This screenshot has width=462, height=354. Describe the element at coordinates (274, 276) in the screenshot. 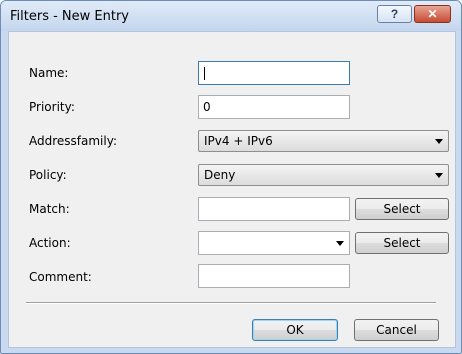

I see `comment-field` at that location.